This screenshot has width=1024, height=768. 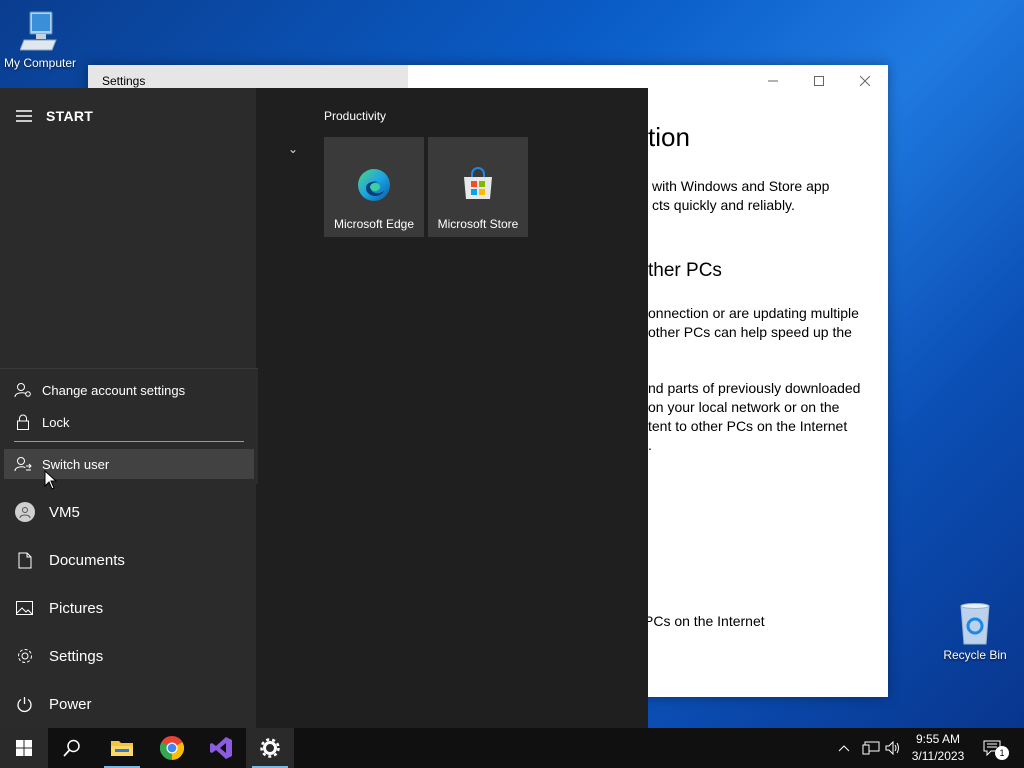 I want to click on network-icon, so click(x=871, y=748).